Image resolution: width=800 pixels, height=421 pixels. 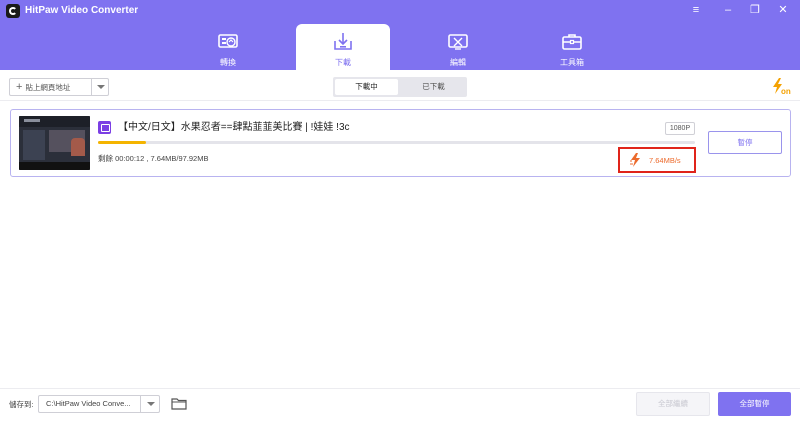 I want to click on plus-icon: +, so click(x=19, y=87).